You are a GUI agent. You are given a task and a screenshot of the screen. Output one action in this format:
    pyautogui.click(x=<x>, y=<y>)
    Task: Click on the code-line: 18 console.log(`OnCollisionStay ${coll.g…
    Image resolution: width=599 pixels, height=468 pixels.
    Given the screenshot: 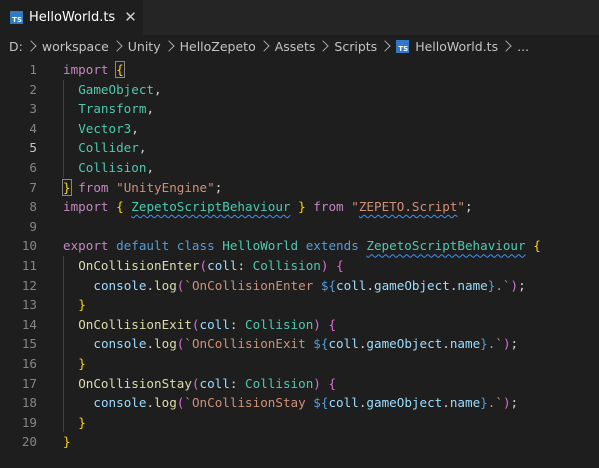 What is the action you would take?
    pyautogui.click(x=299, y=403)
    